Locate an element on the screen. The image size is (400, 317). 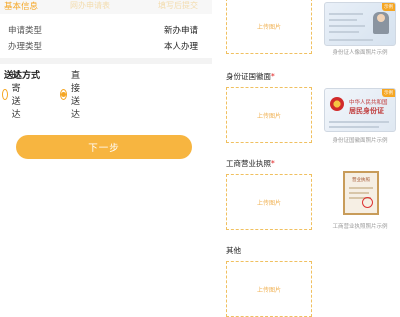
next-step-button: 下一步 is located at coordinates (104, 147).